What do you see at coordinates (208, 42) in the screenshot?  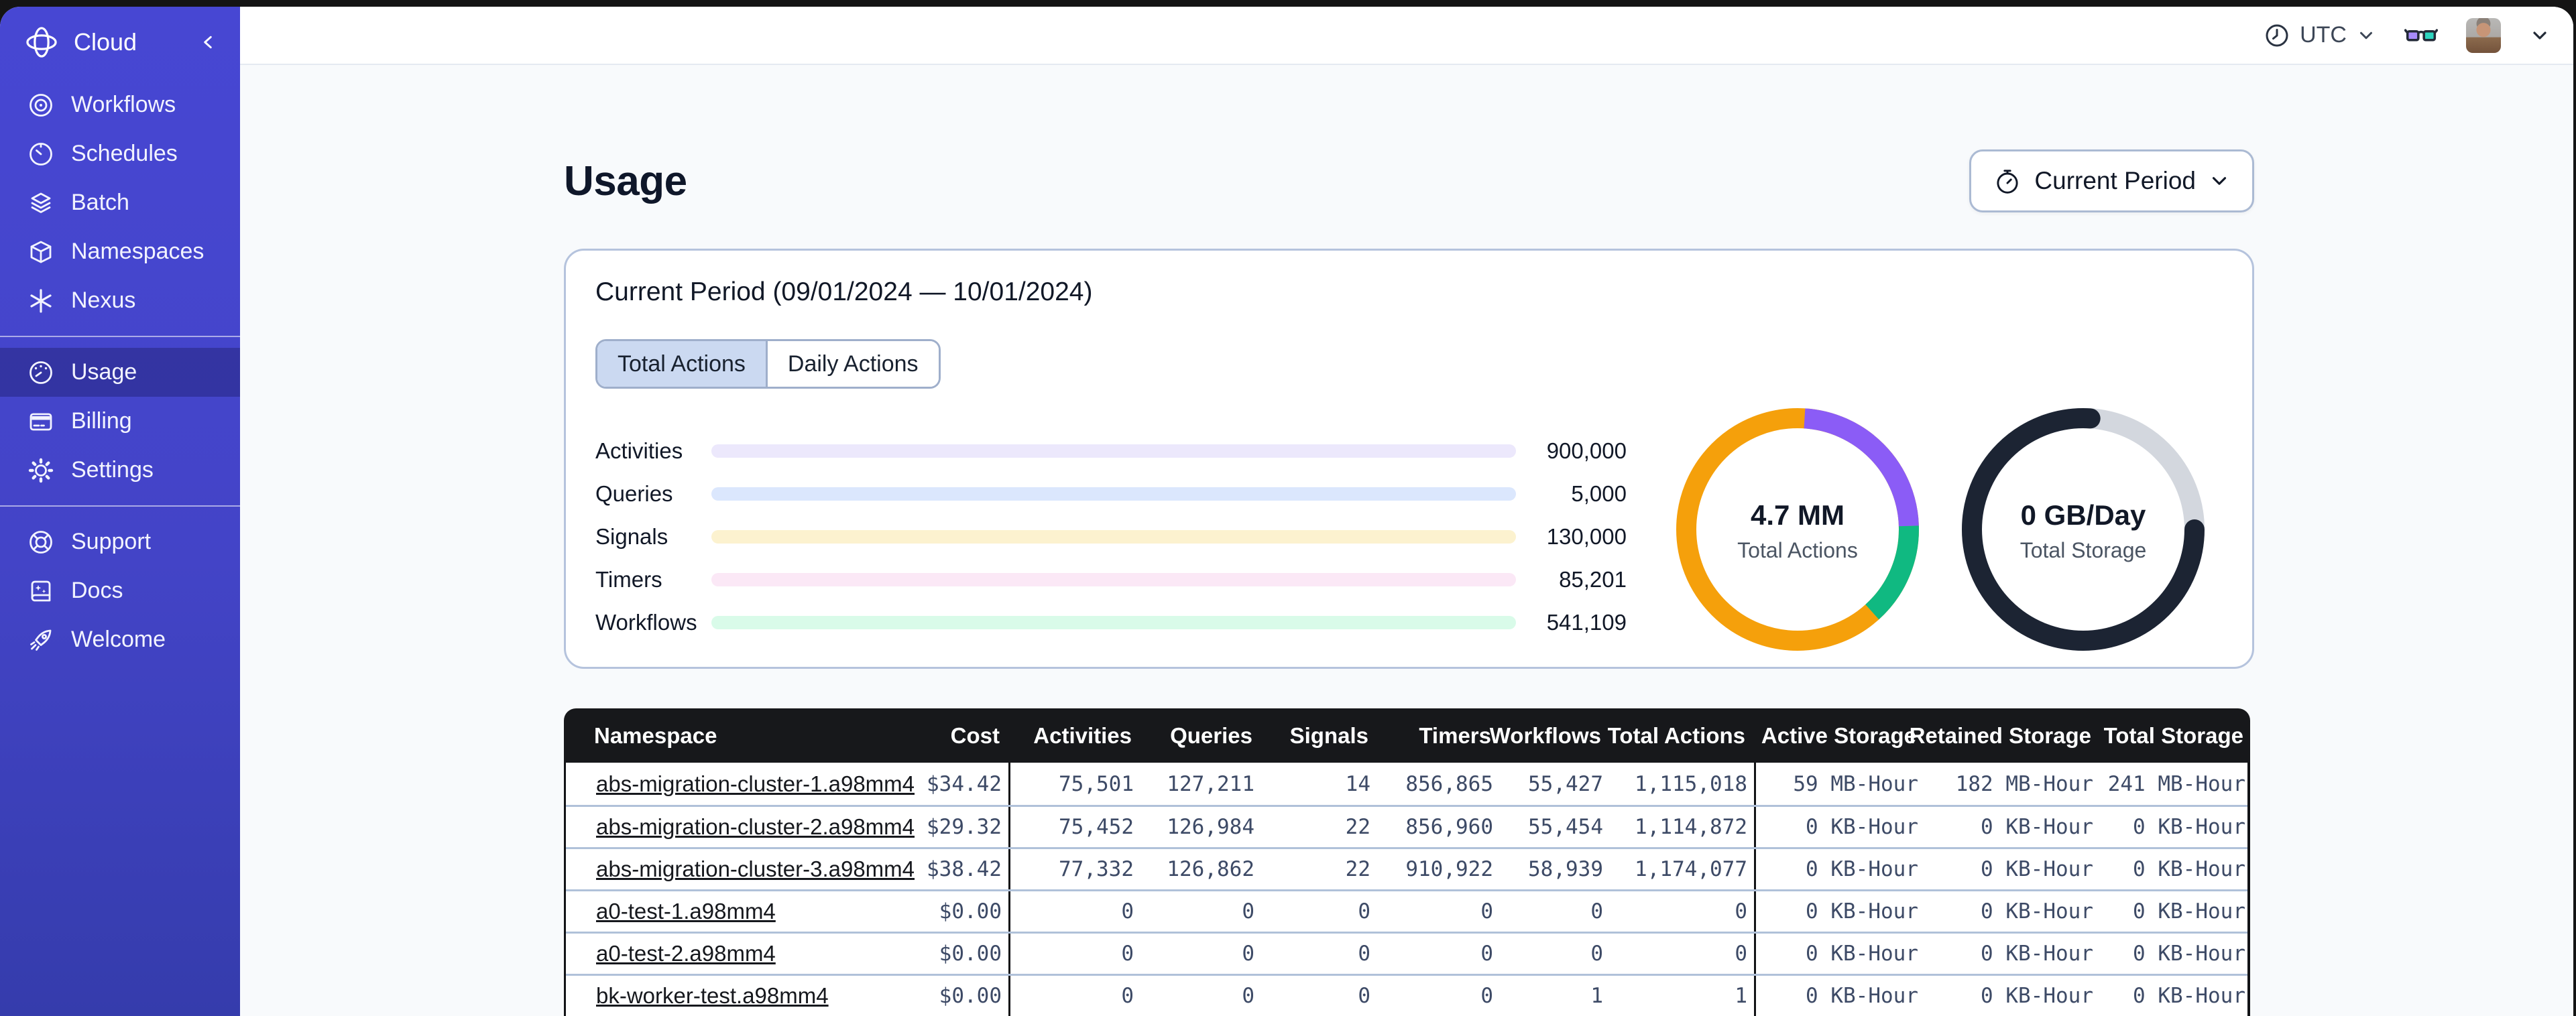 I see `sidebar-collapse-button` at bounding box center [208, 42].